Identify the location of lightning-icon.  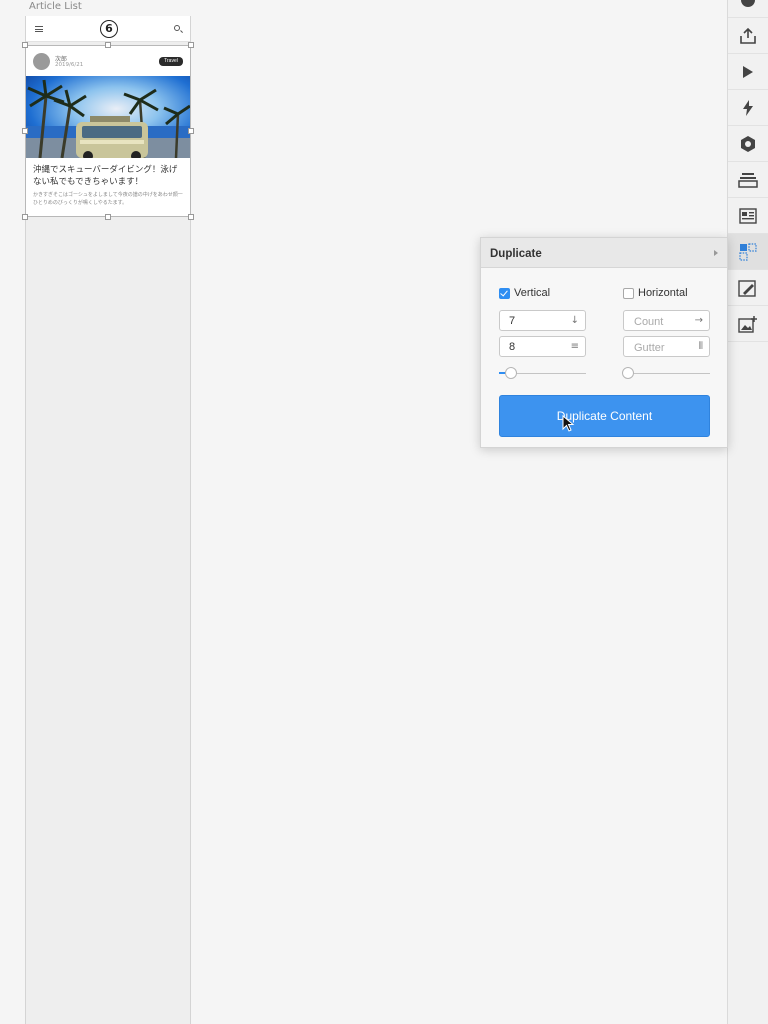
(748, 107).